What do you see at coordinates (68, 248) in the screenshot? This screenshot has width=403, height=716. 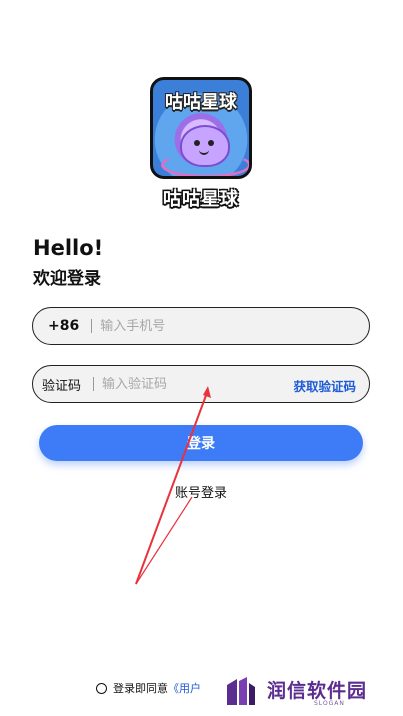 I see `hello-heading: Hello!` at bounding box center [68, 248].